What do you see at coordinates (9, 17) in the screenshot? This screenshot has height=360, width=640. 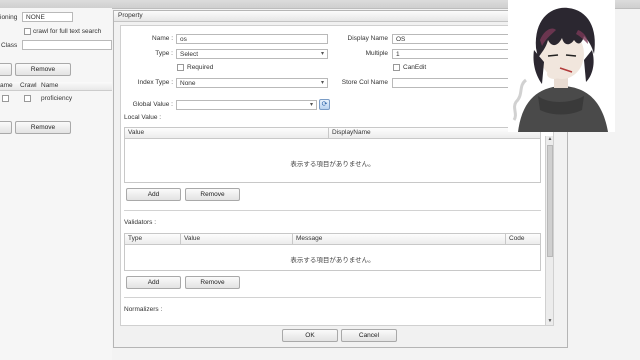 I see `versioning-label: ioning` at bounding box center [9, 17].